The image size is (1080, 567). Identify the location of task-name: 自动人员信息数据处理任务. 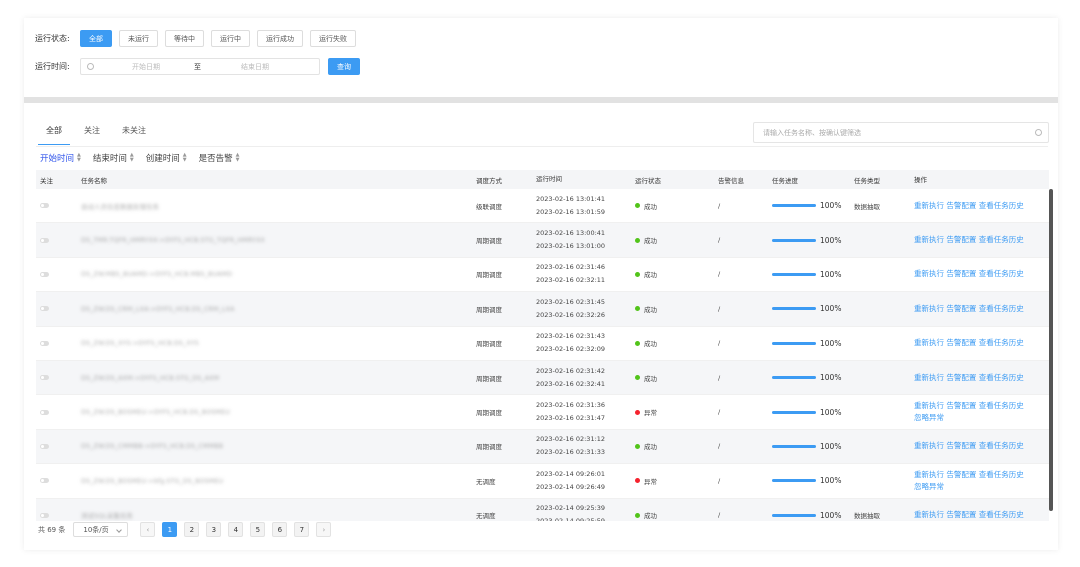
(120, 207).